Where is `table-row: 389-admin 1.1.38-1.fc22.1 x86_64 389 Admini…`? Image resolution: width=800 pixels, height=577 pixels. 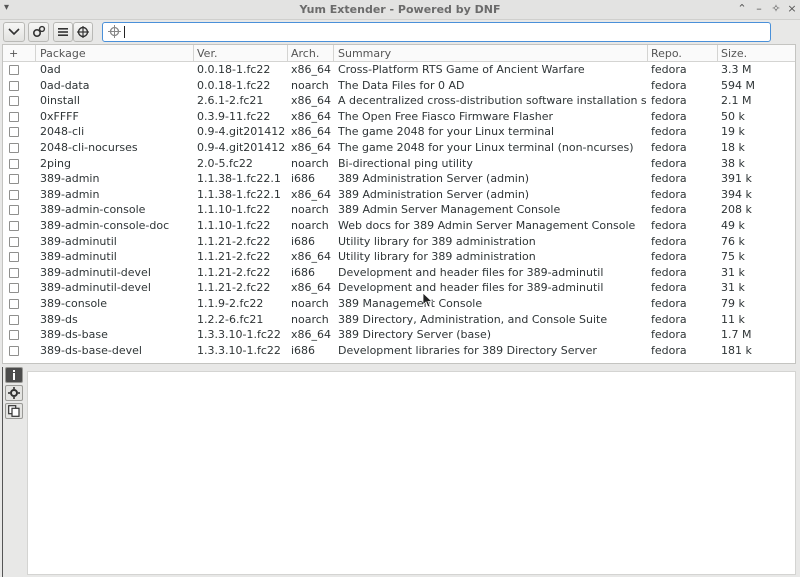
table-row: 389-admin 1.1.38-1.fc22.1 x86_64 389 Admini… is located at coordinates (399, 195).